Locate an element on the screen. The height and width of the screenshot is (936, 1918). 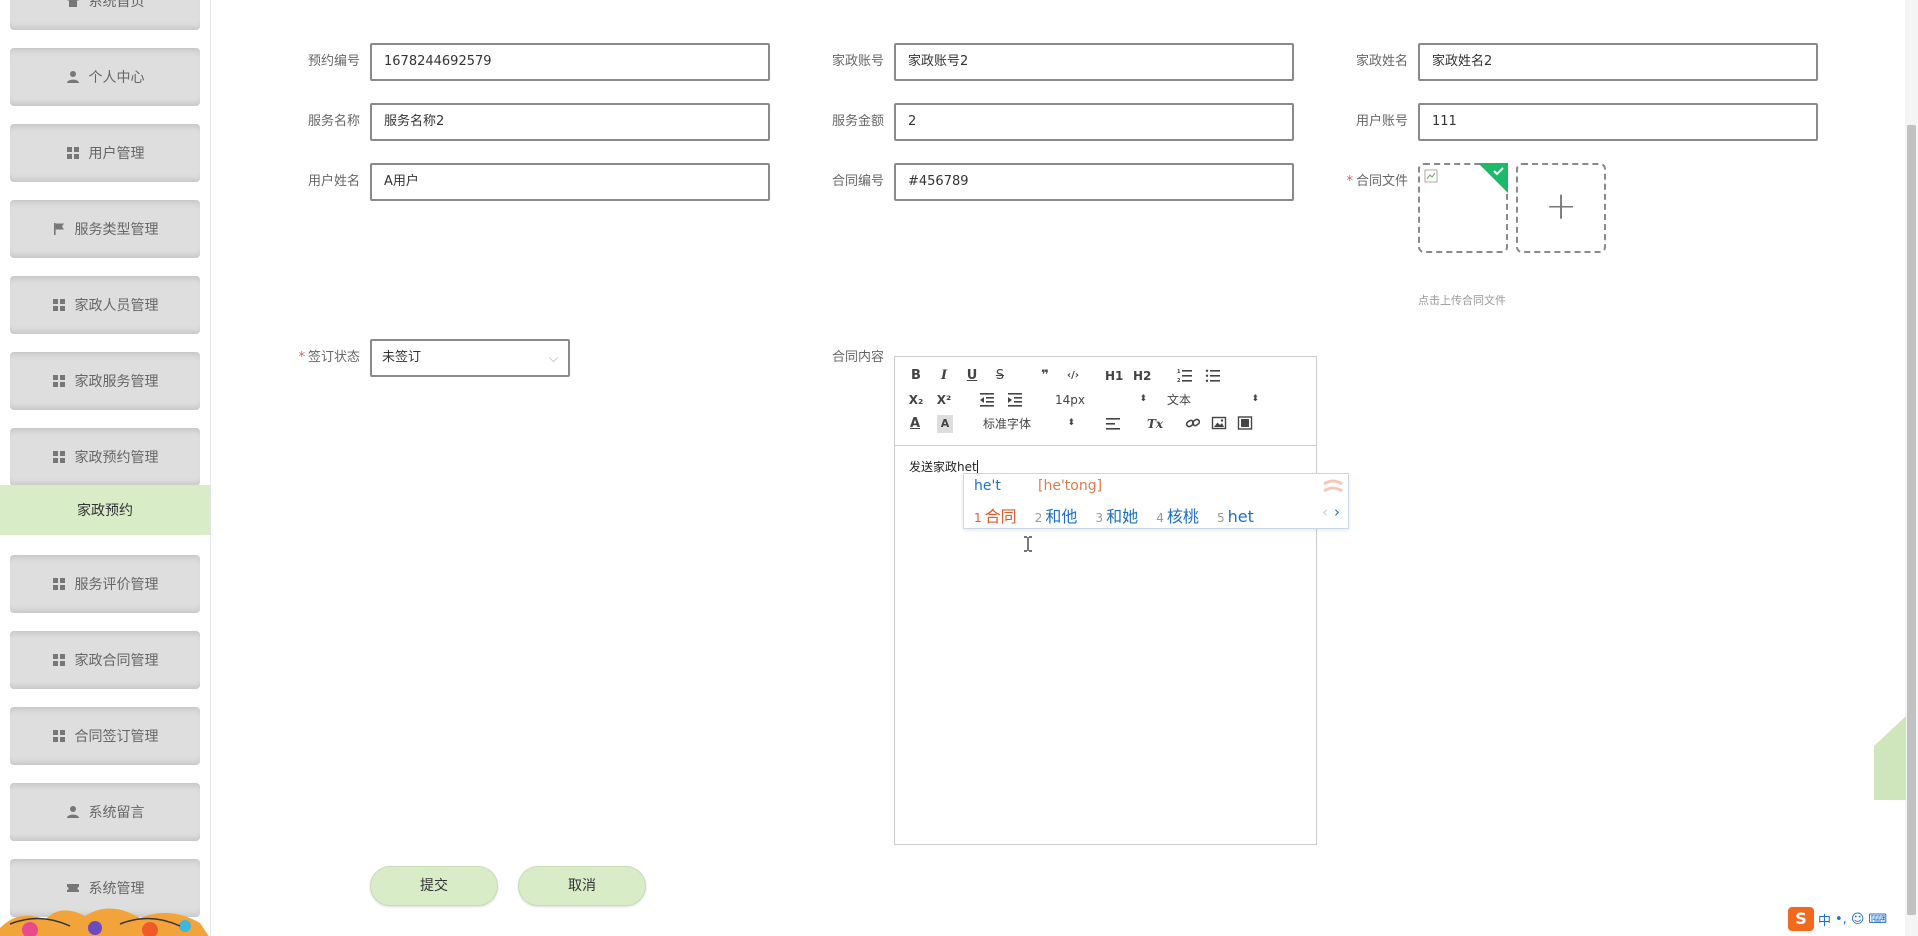
sign-status-label: * 签订状态 is located at coordinates (329, 357).